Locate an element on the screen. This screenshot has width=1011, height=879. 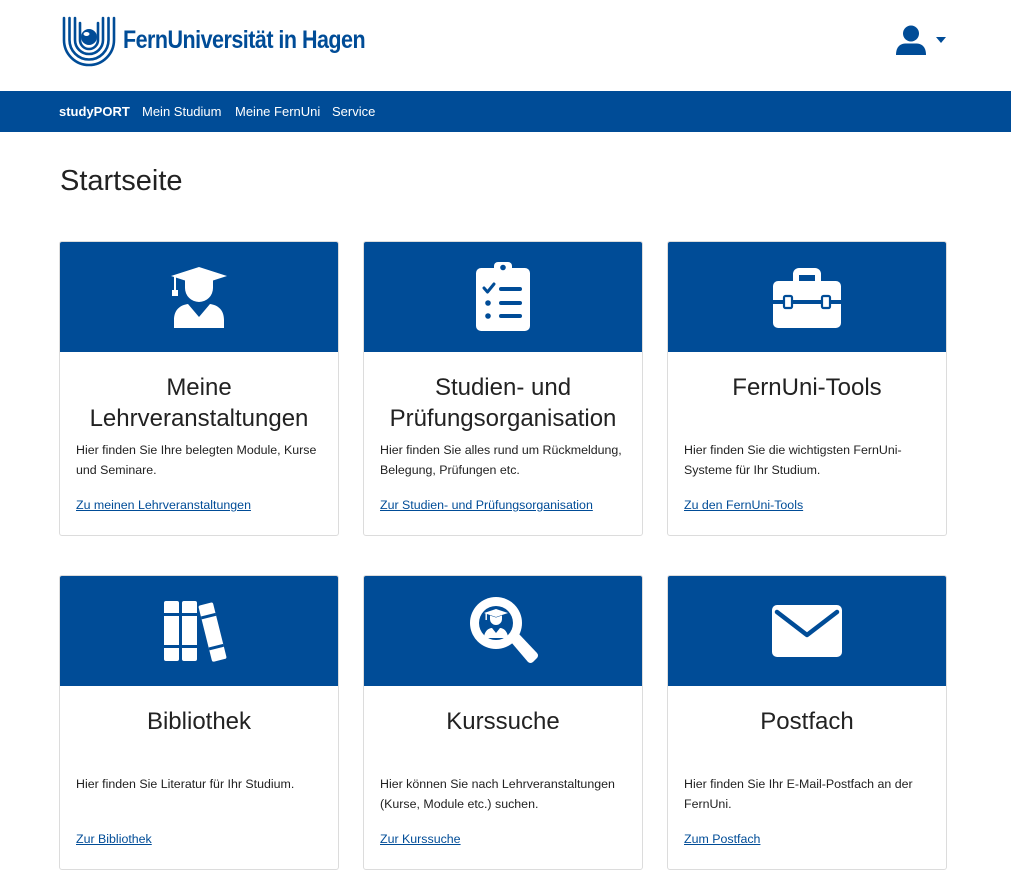
toolbox-icon is located at coordinates (807, 298).